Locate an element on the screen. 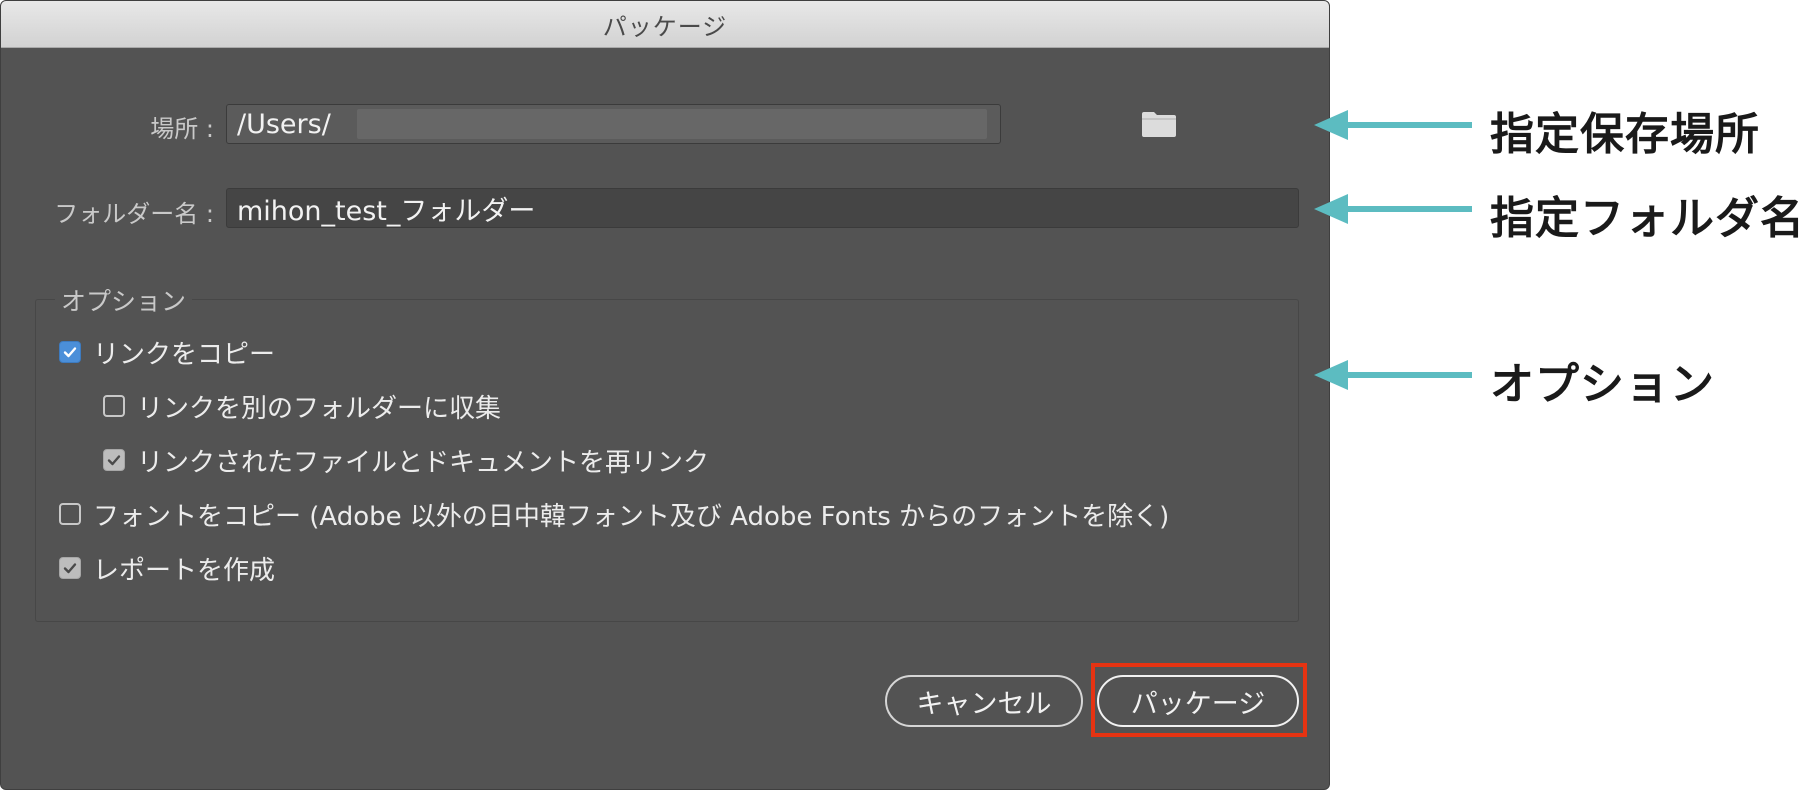 This screenshot has width=1803, height=793. cancel-button: キャンセル is located at coordinates (984, 701).